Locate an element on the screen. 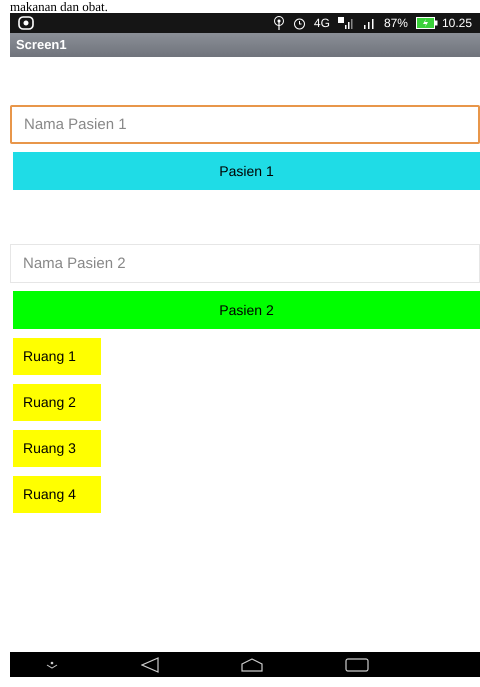 The width and height of the screenshot is (480, 687). room-button: Ruang 2 is located at coordinates (57, 402).